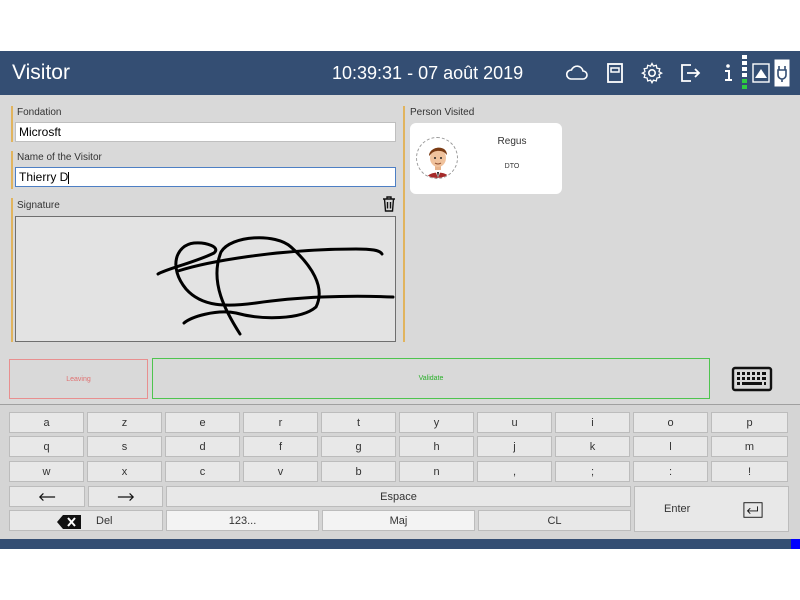 The height and width of the screenshot is (600, 800). I want to click on validate-button: Validate, so click(431, 378).